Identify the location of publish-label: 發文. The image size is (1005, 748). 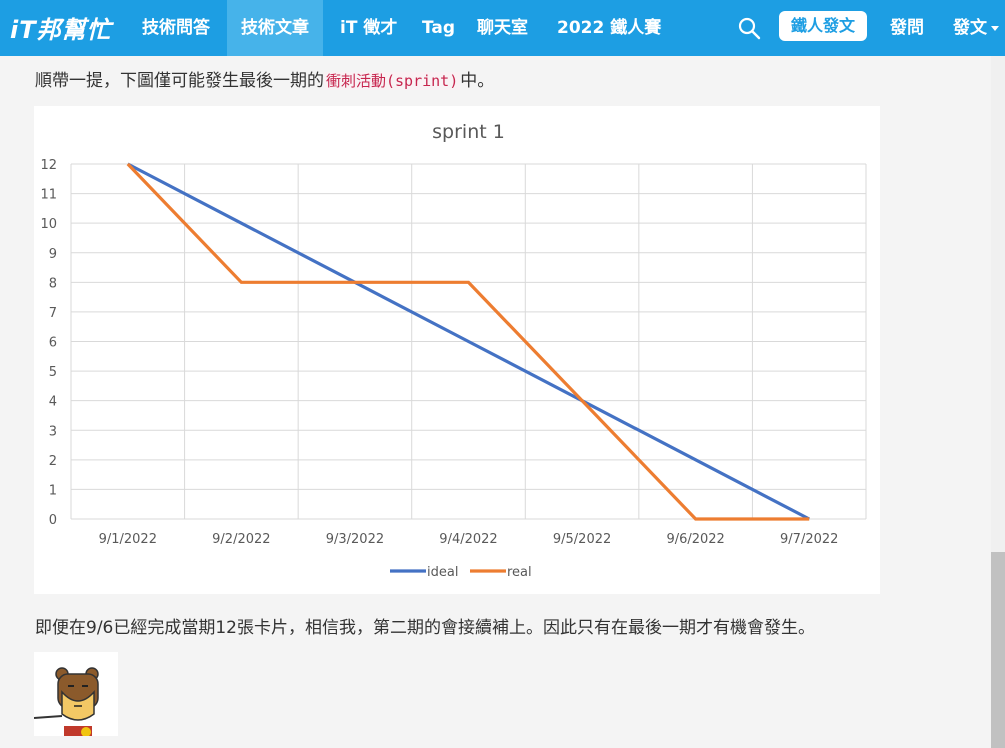
(970, 28).